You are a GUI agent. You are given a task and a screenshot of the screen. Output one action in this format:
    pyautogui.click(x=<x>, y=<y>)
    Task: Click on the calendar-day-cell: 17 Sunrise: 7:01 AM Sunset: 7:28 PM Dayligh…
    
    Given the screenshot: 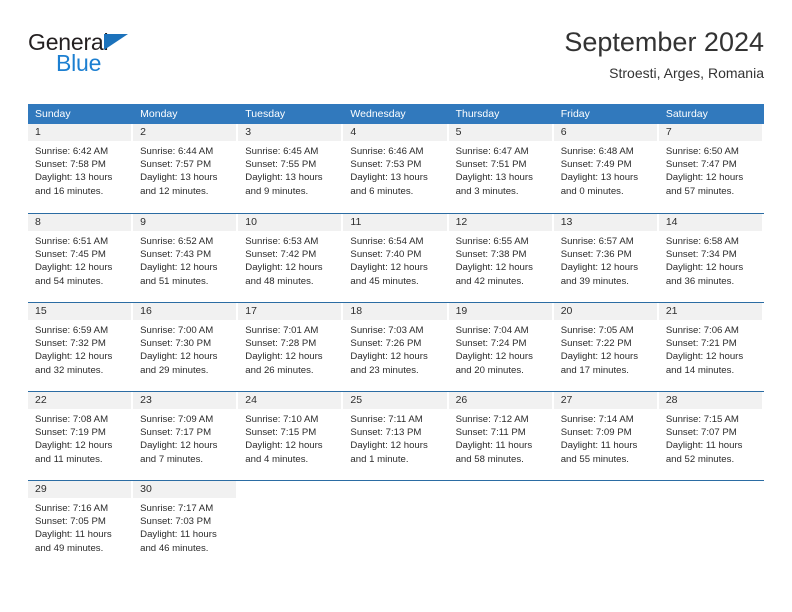 What is the action you would take?
    pyautogui.click(x=290, y=347)
    